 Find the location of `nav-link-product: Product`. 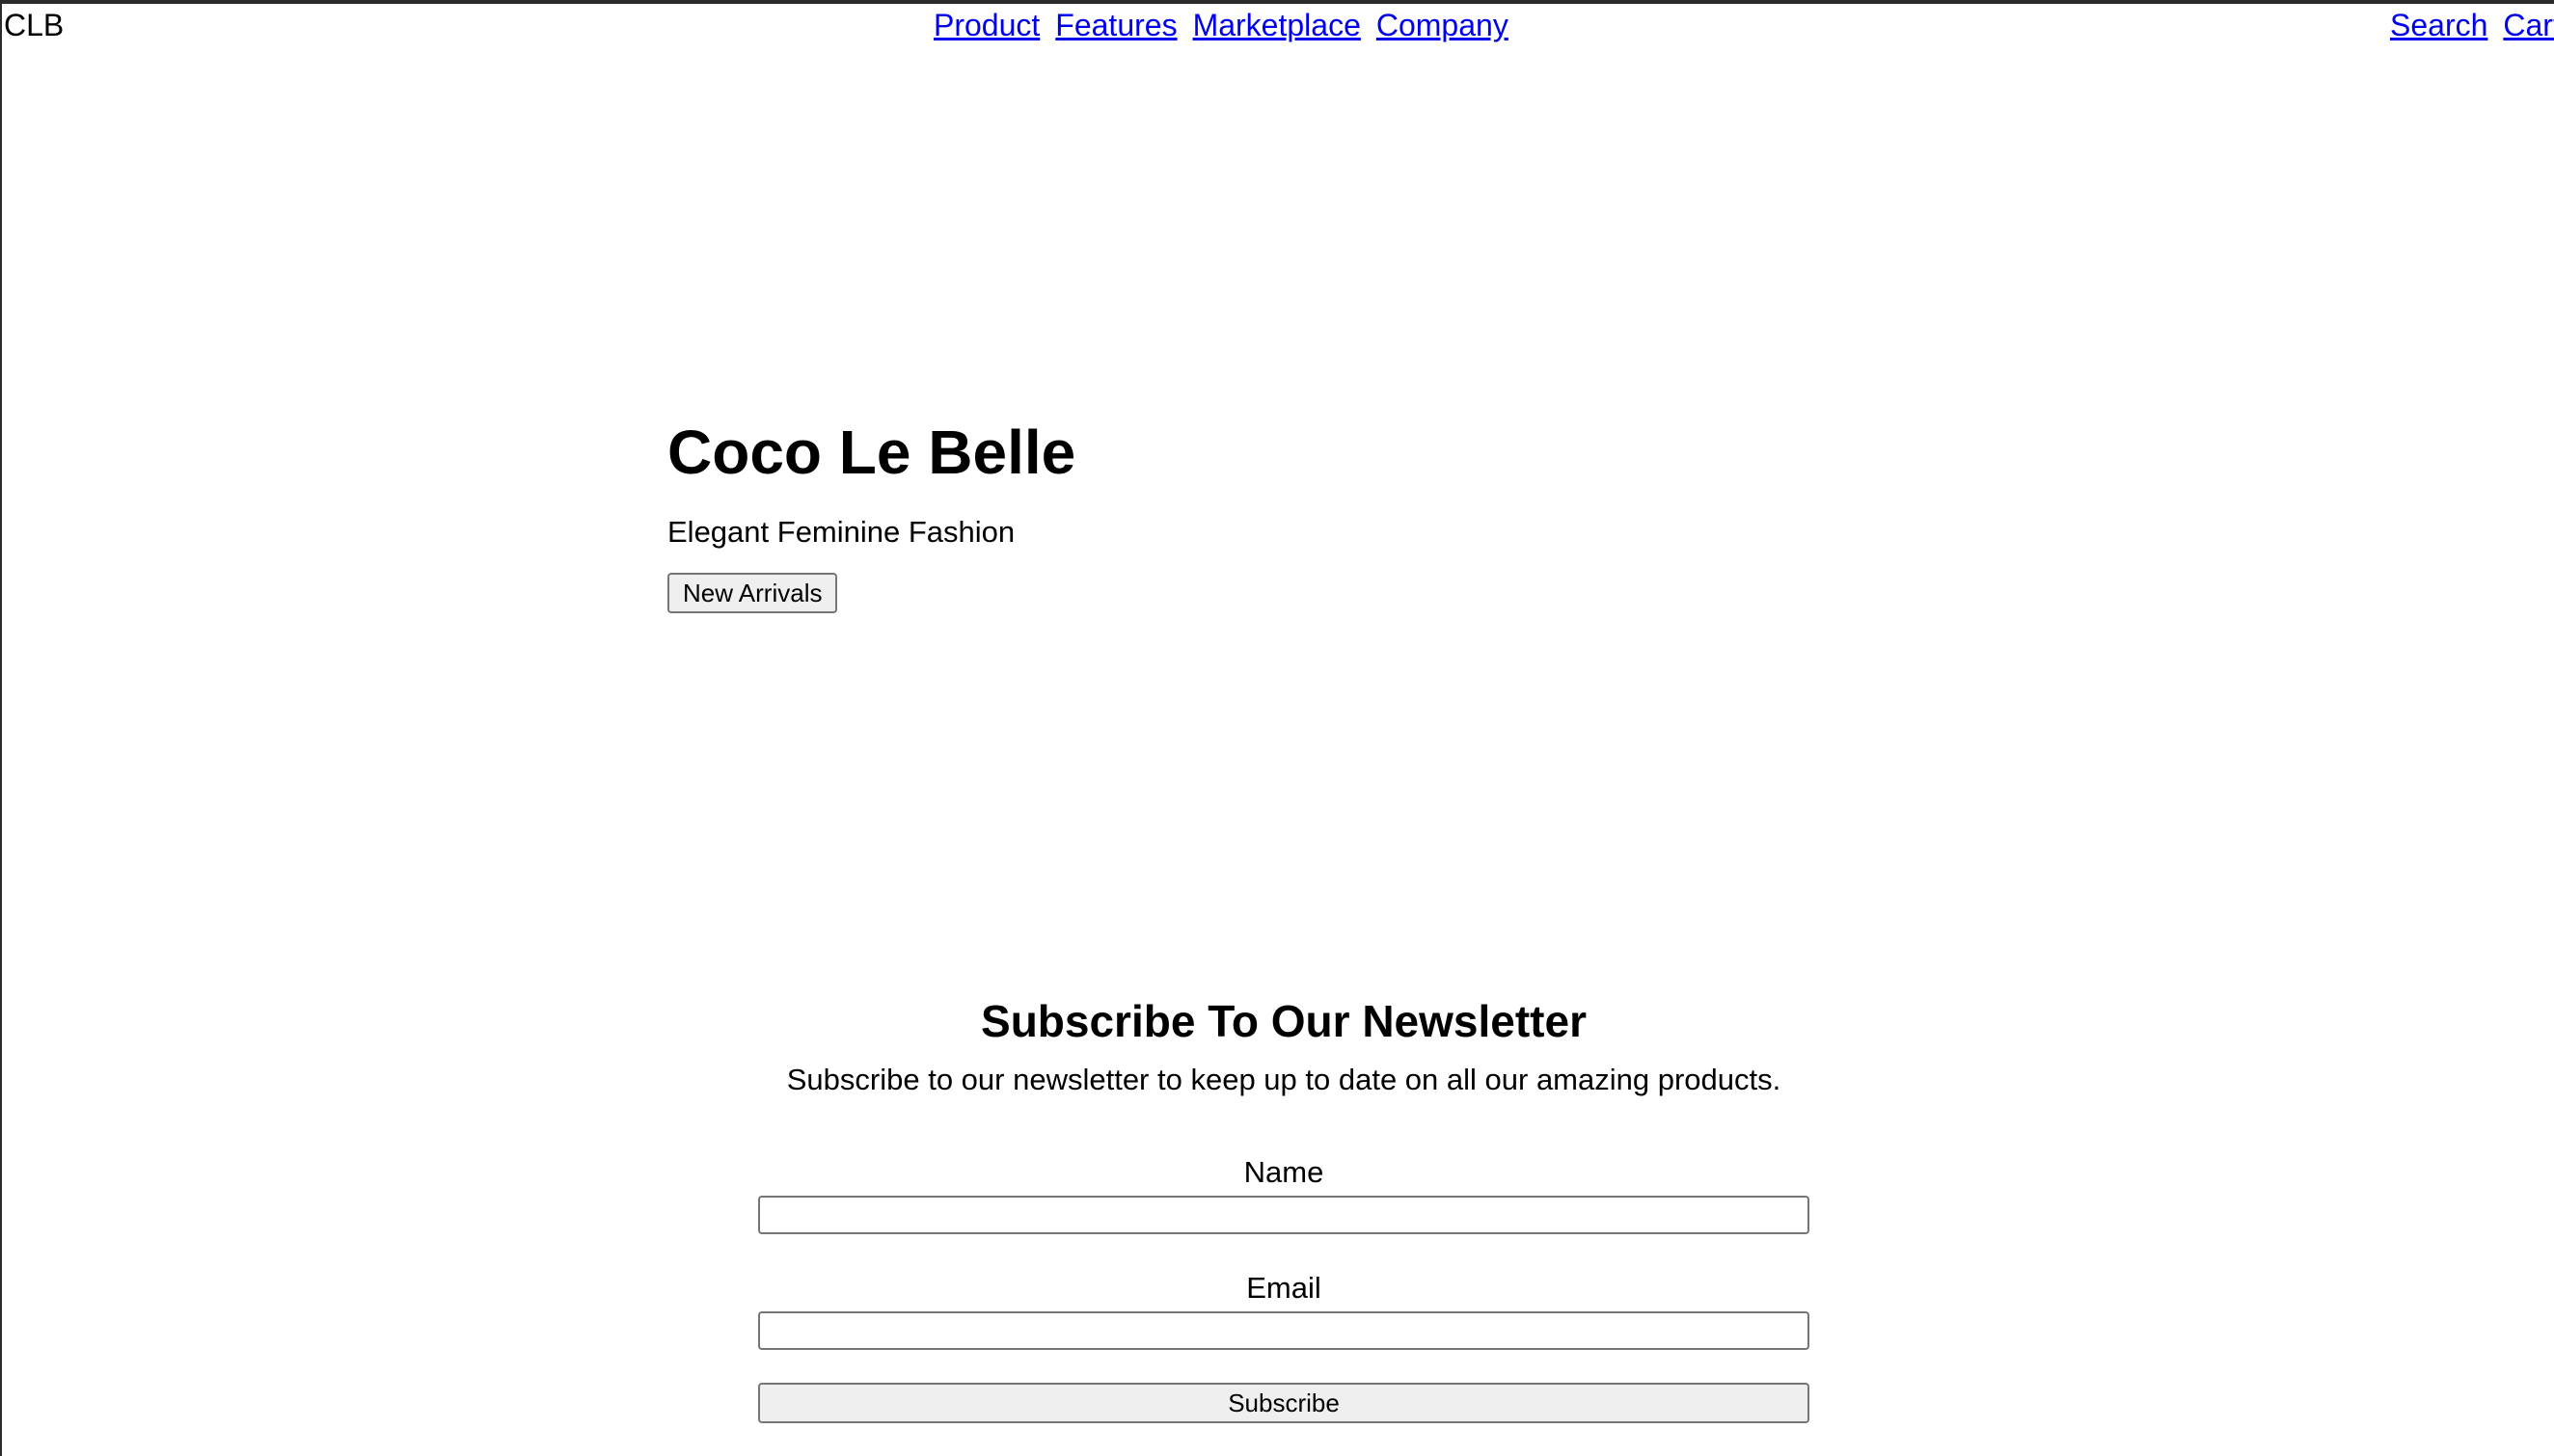

nav-link-product: Product is located at coordinates (987, 25).